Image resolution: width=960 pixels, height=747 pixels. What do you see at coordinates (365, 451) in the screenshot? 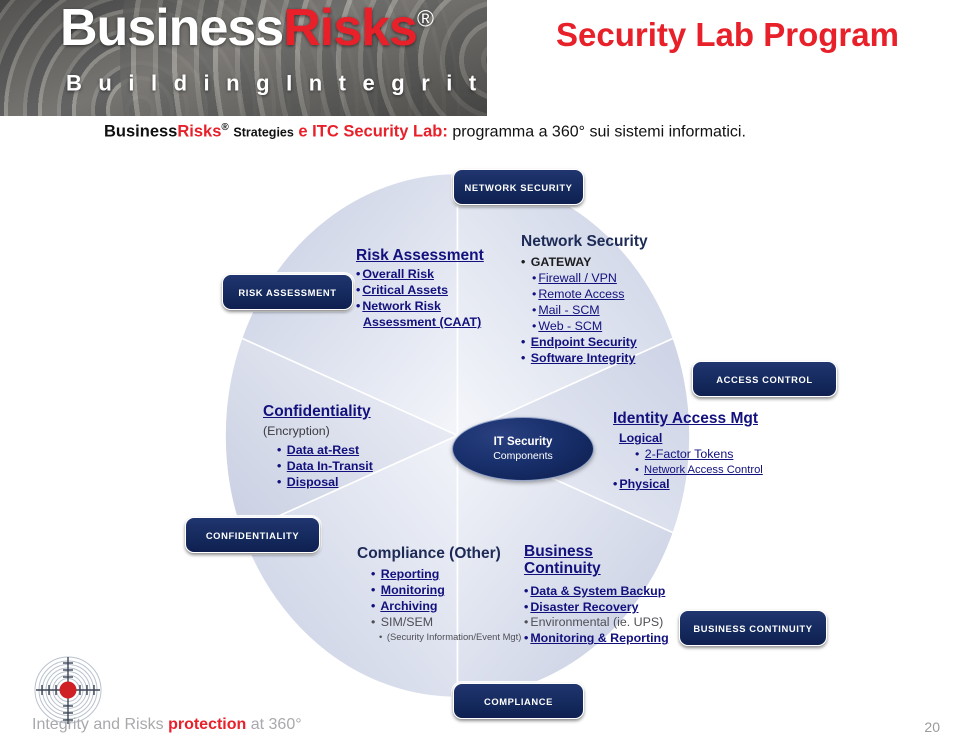
I see `list-item: Data at-Rest` at bounding box center [365, 451].